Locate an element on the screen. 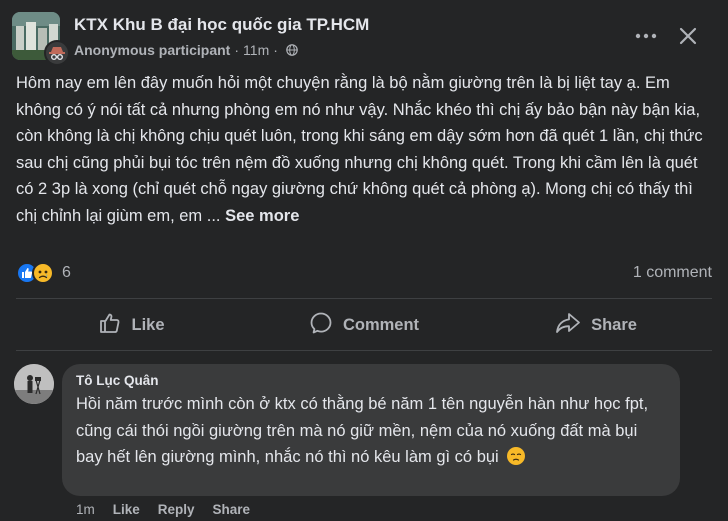 This screenshot has height=521, width=728. like-button: Like is located at coordinates (132, 325).